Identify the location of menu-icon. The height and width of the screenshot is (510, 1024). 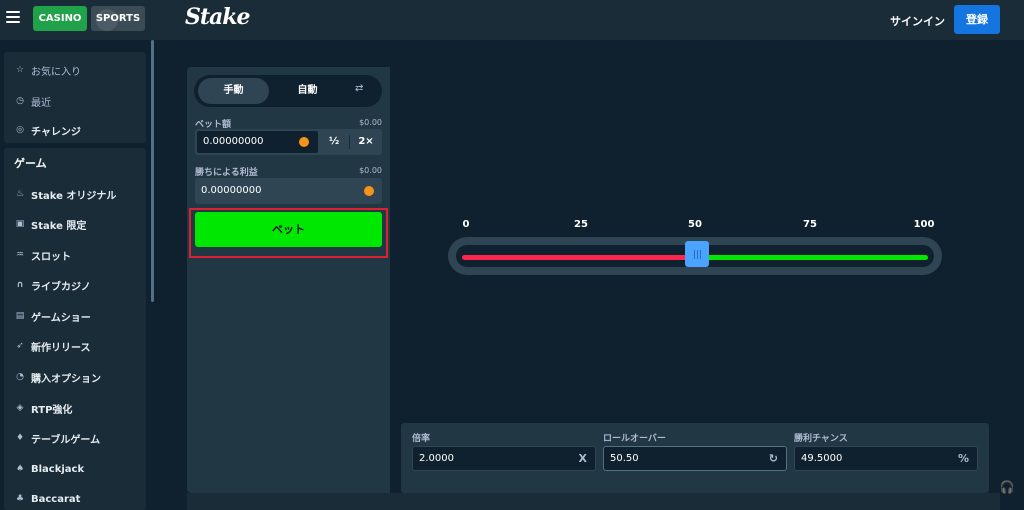
(13, 17).